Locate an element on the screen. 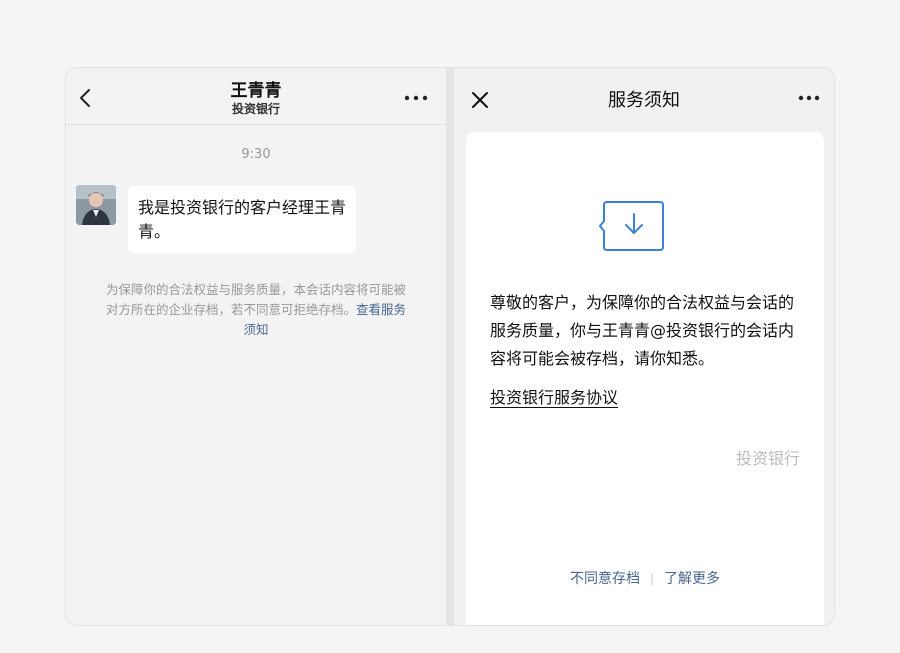  message-bubble: 我是投资银行的客户经理王青青。 is located at coordinates (242, 219).